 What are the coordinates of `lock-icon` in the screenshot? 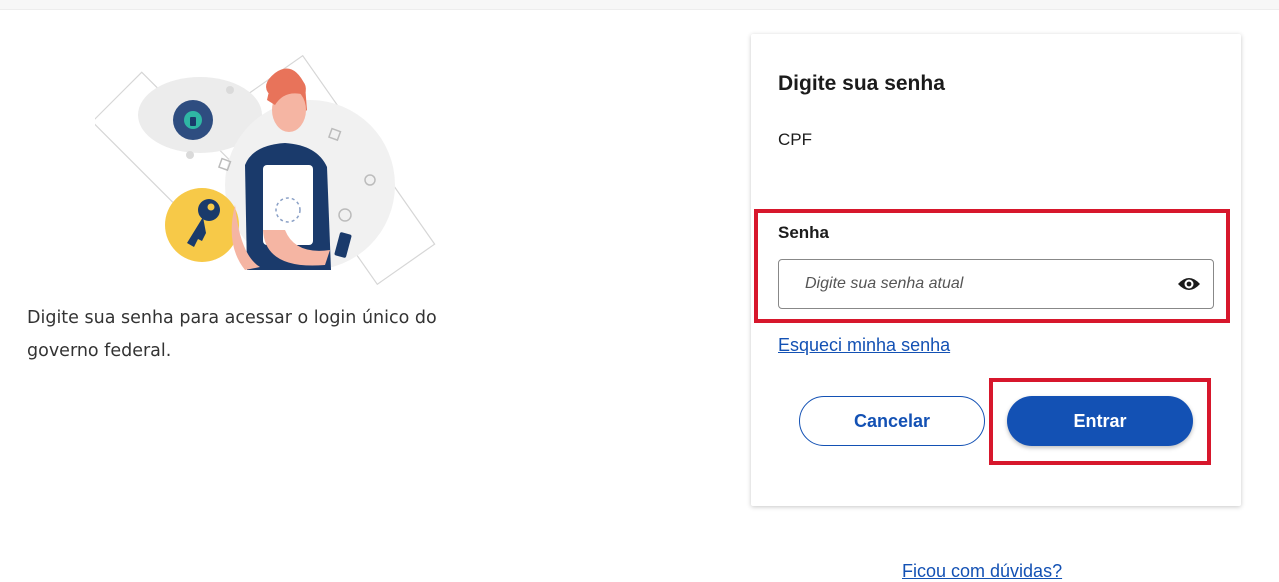 It's located at (193, 120).